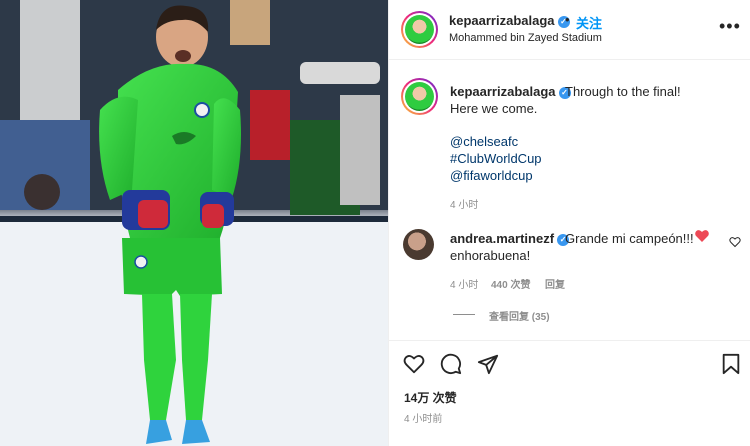 The image size is (750, 446). I want to click on caption-time: 4 小时, so click(464, 205).